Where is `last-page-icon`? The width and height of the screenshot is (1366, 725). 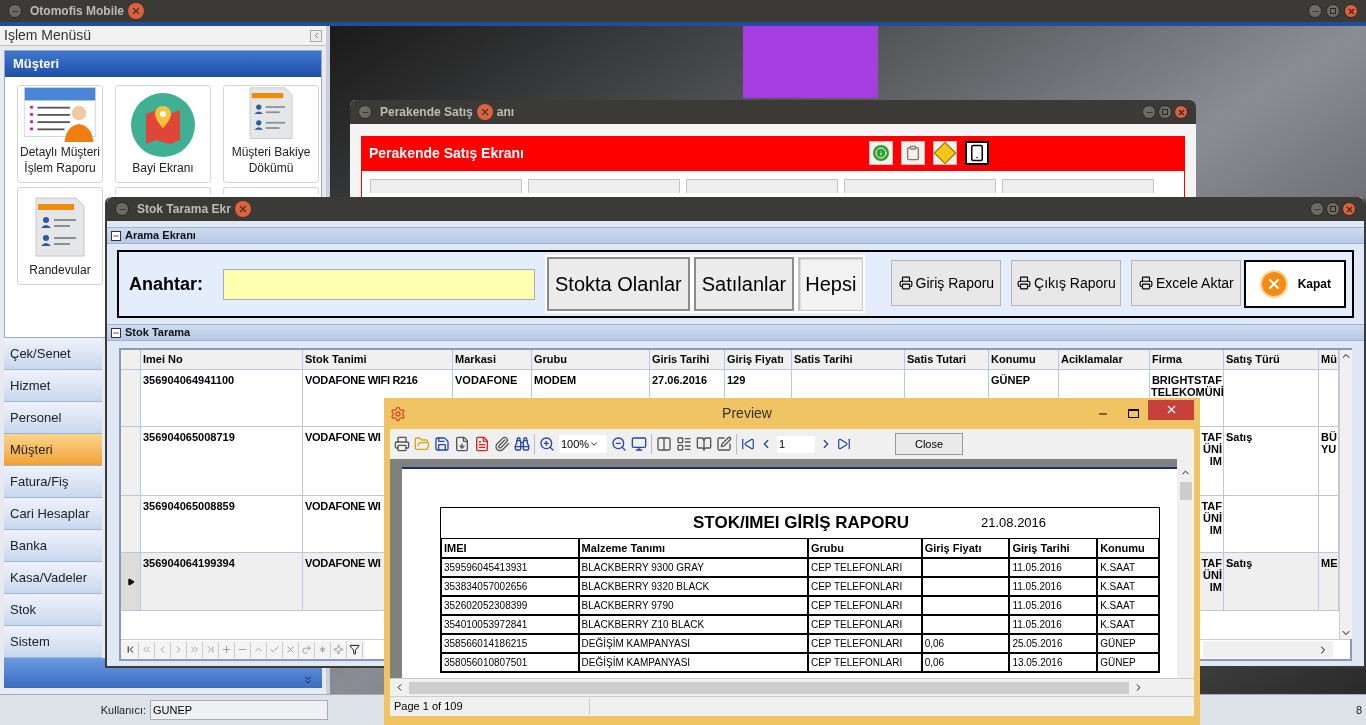
last-page-icon is located at coordinates (844, 444).